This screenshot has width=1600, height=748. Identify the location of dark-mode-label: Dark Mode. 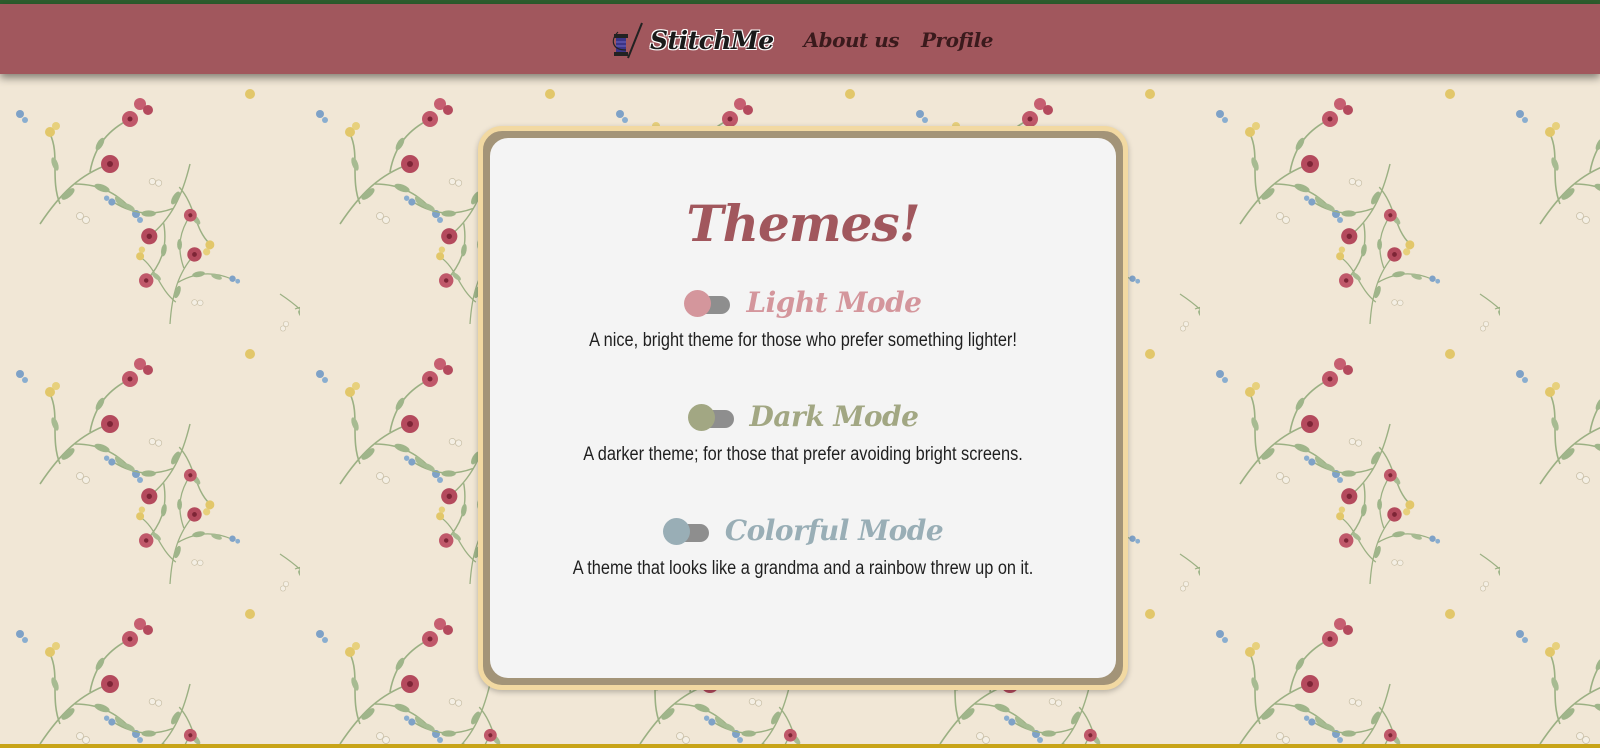
(834, 416).